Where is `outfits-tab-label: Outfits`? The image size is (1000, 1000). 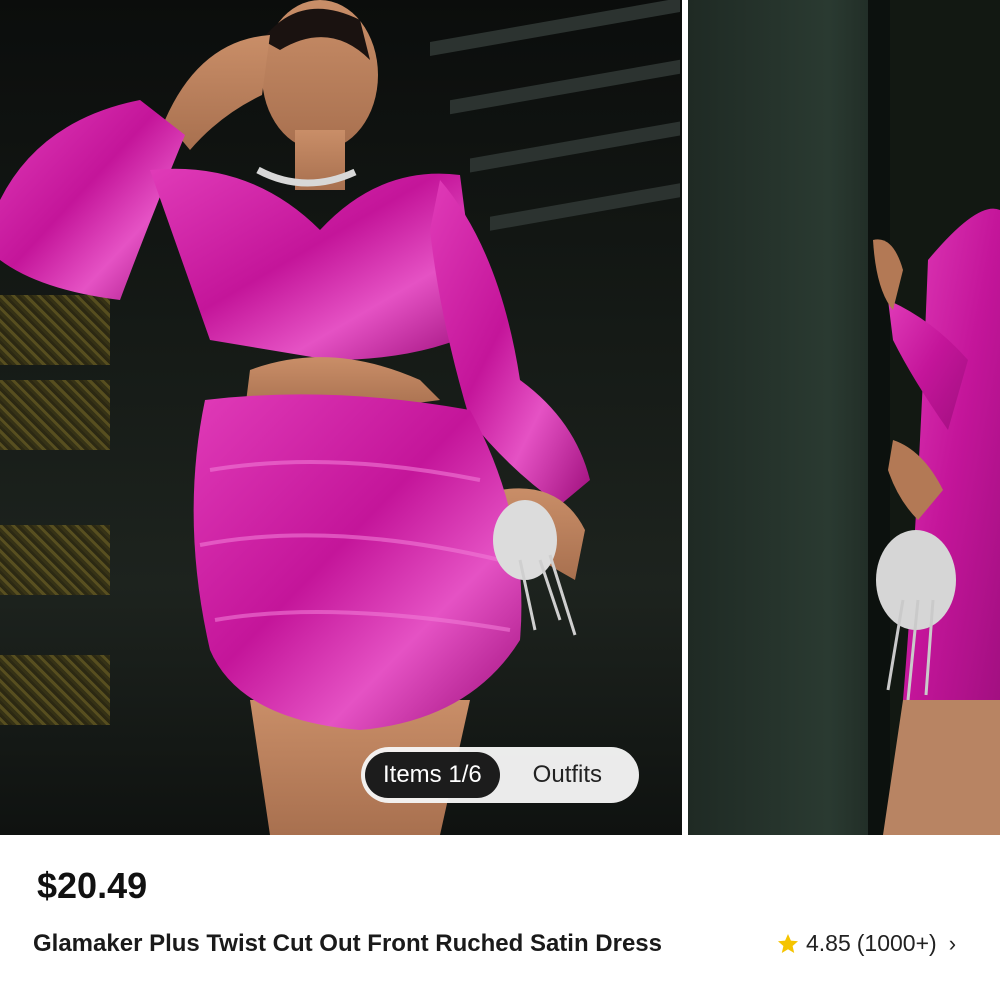
outfits-tab-label: Outfits is located at coordinates (567, 774).